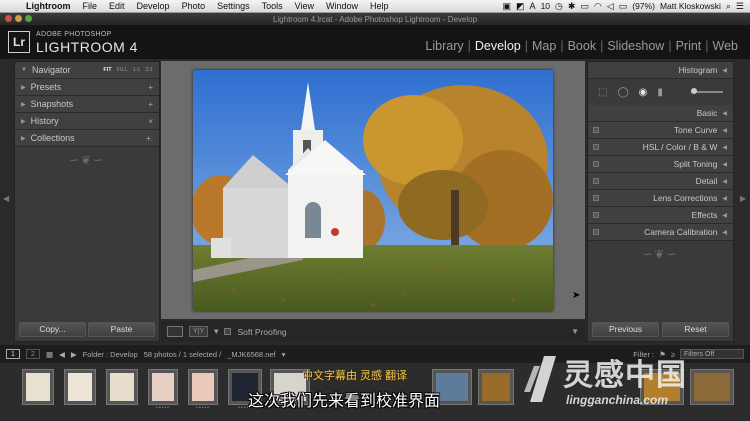 Image resolution: width=750 pixels, height=421 pixels. I want to click on menu-view: View, so click(304, 6).